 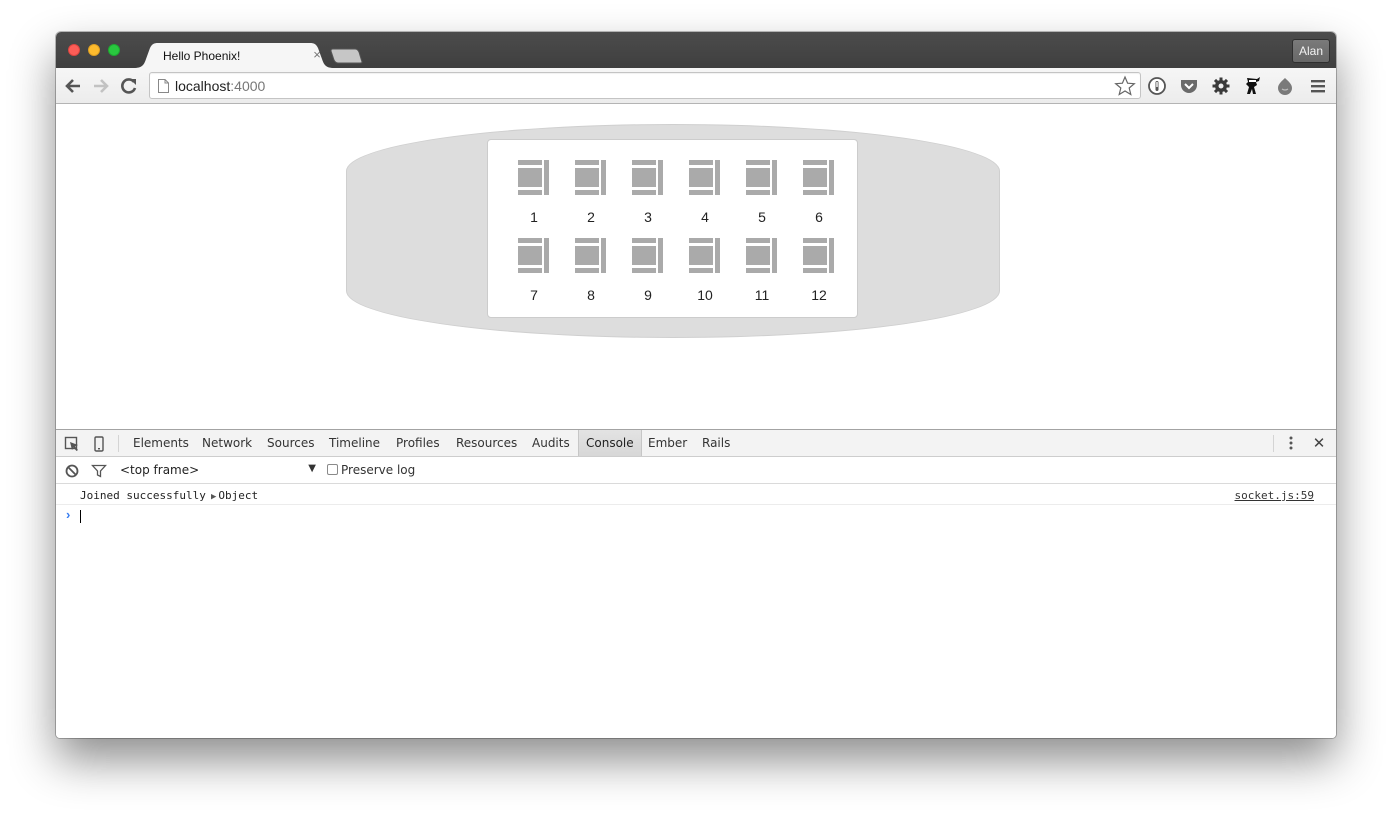 What do you see at coordinates (143, 495) in the screenshot?
I see `console-message-text: Joined successfully` at bounding box center [143, 495].